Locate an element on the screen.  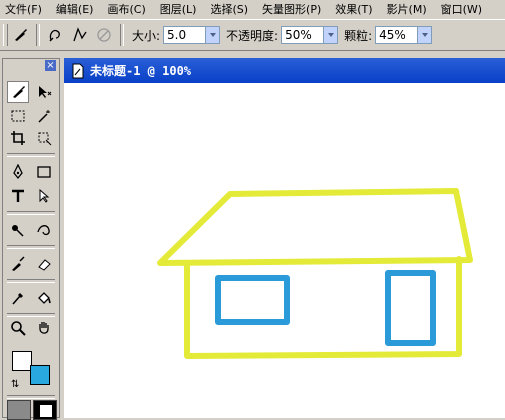
paint-bucket-icon is located at coordinates (44, 298).